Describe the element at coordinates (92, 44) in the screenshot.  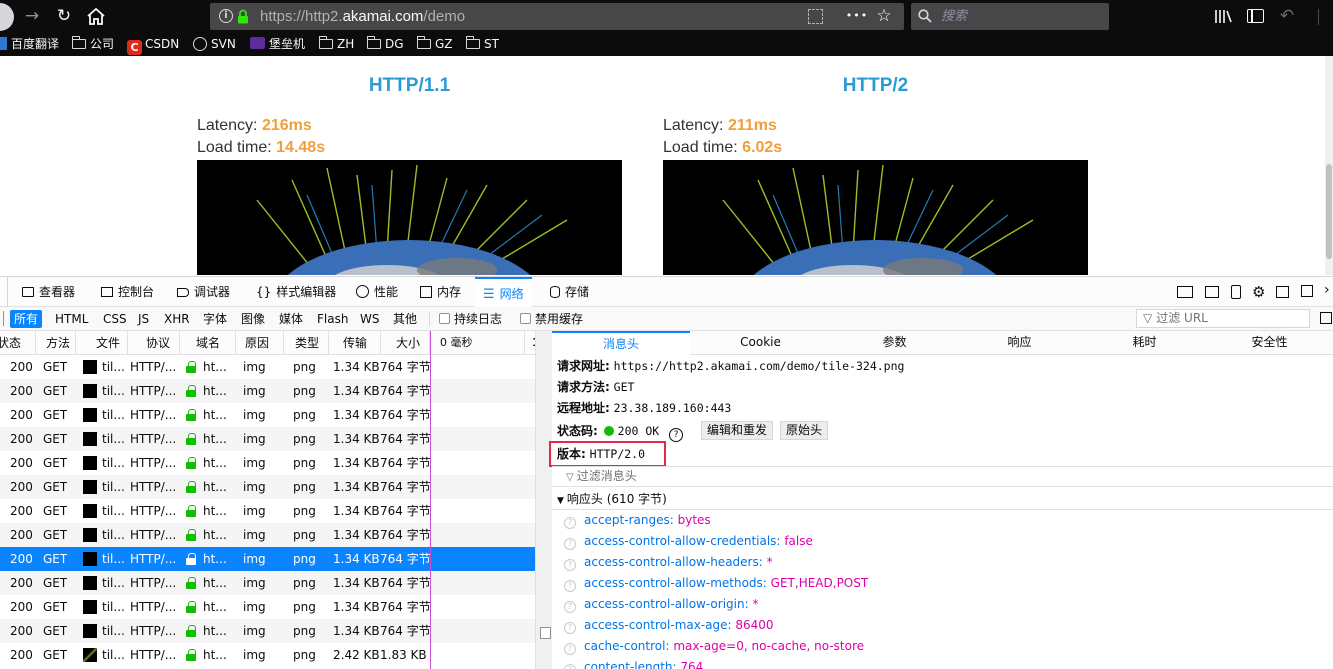
I see `bookmark-folder-company: 公司` at that location.